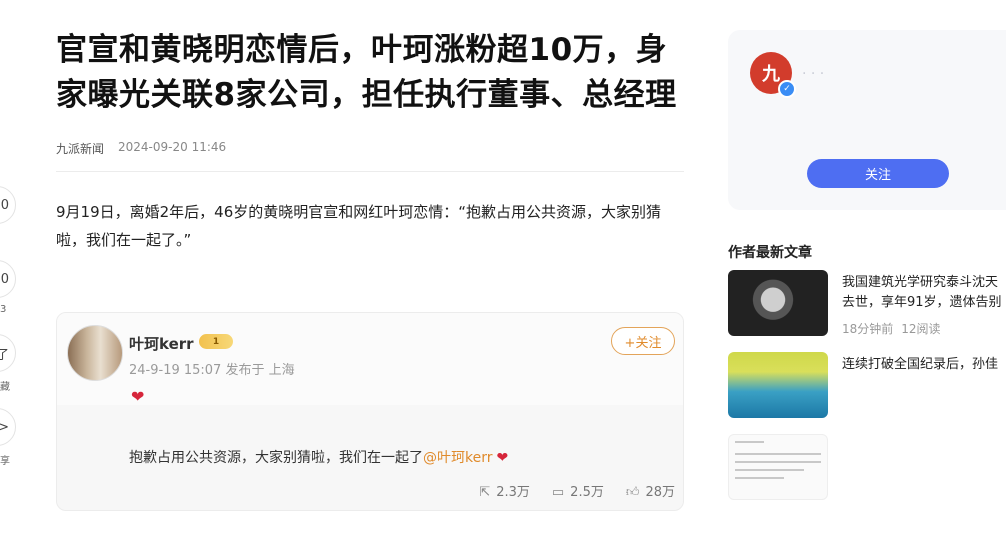  What do you see at coordinates (878, 173) in the screenshot?
I see `author-follow-button: 关注` at bounding box center [878, 173].